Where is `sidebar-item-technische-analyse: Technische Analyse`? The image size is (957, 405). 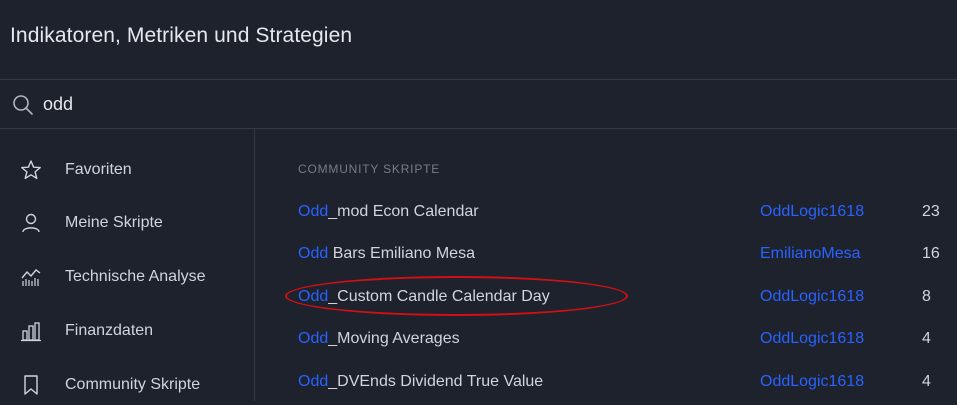
sidebar-item-technische-analyse: Technische Analyse is located at coordinates (127, 277).